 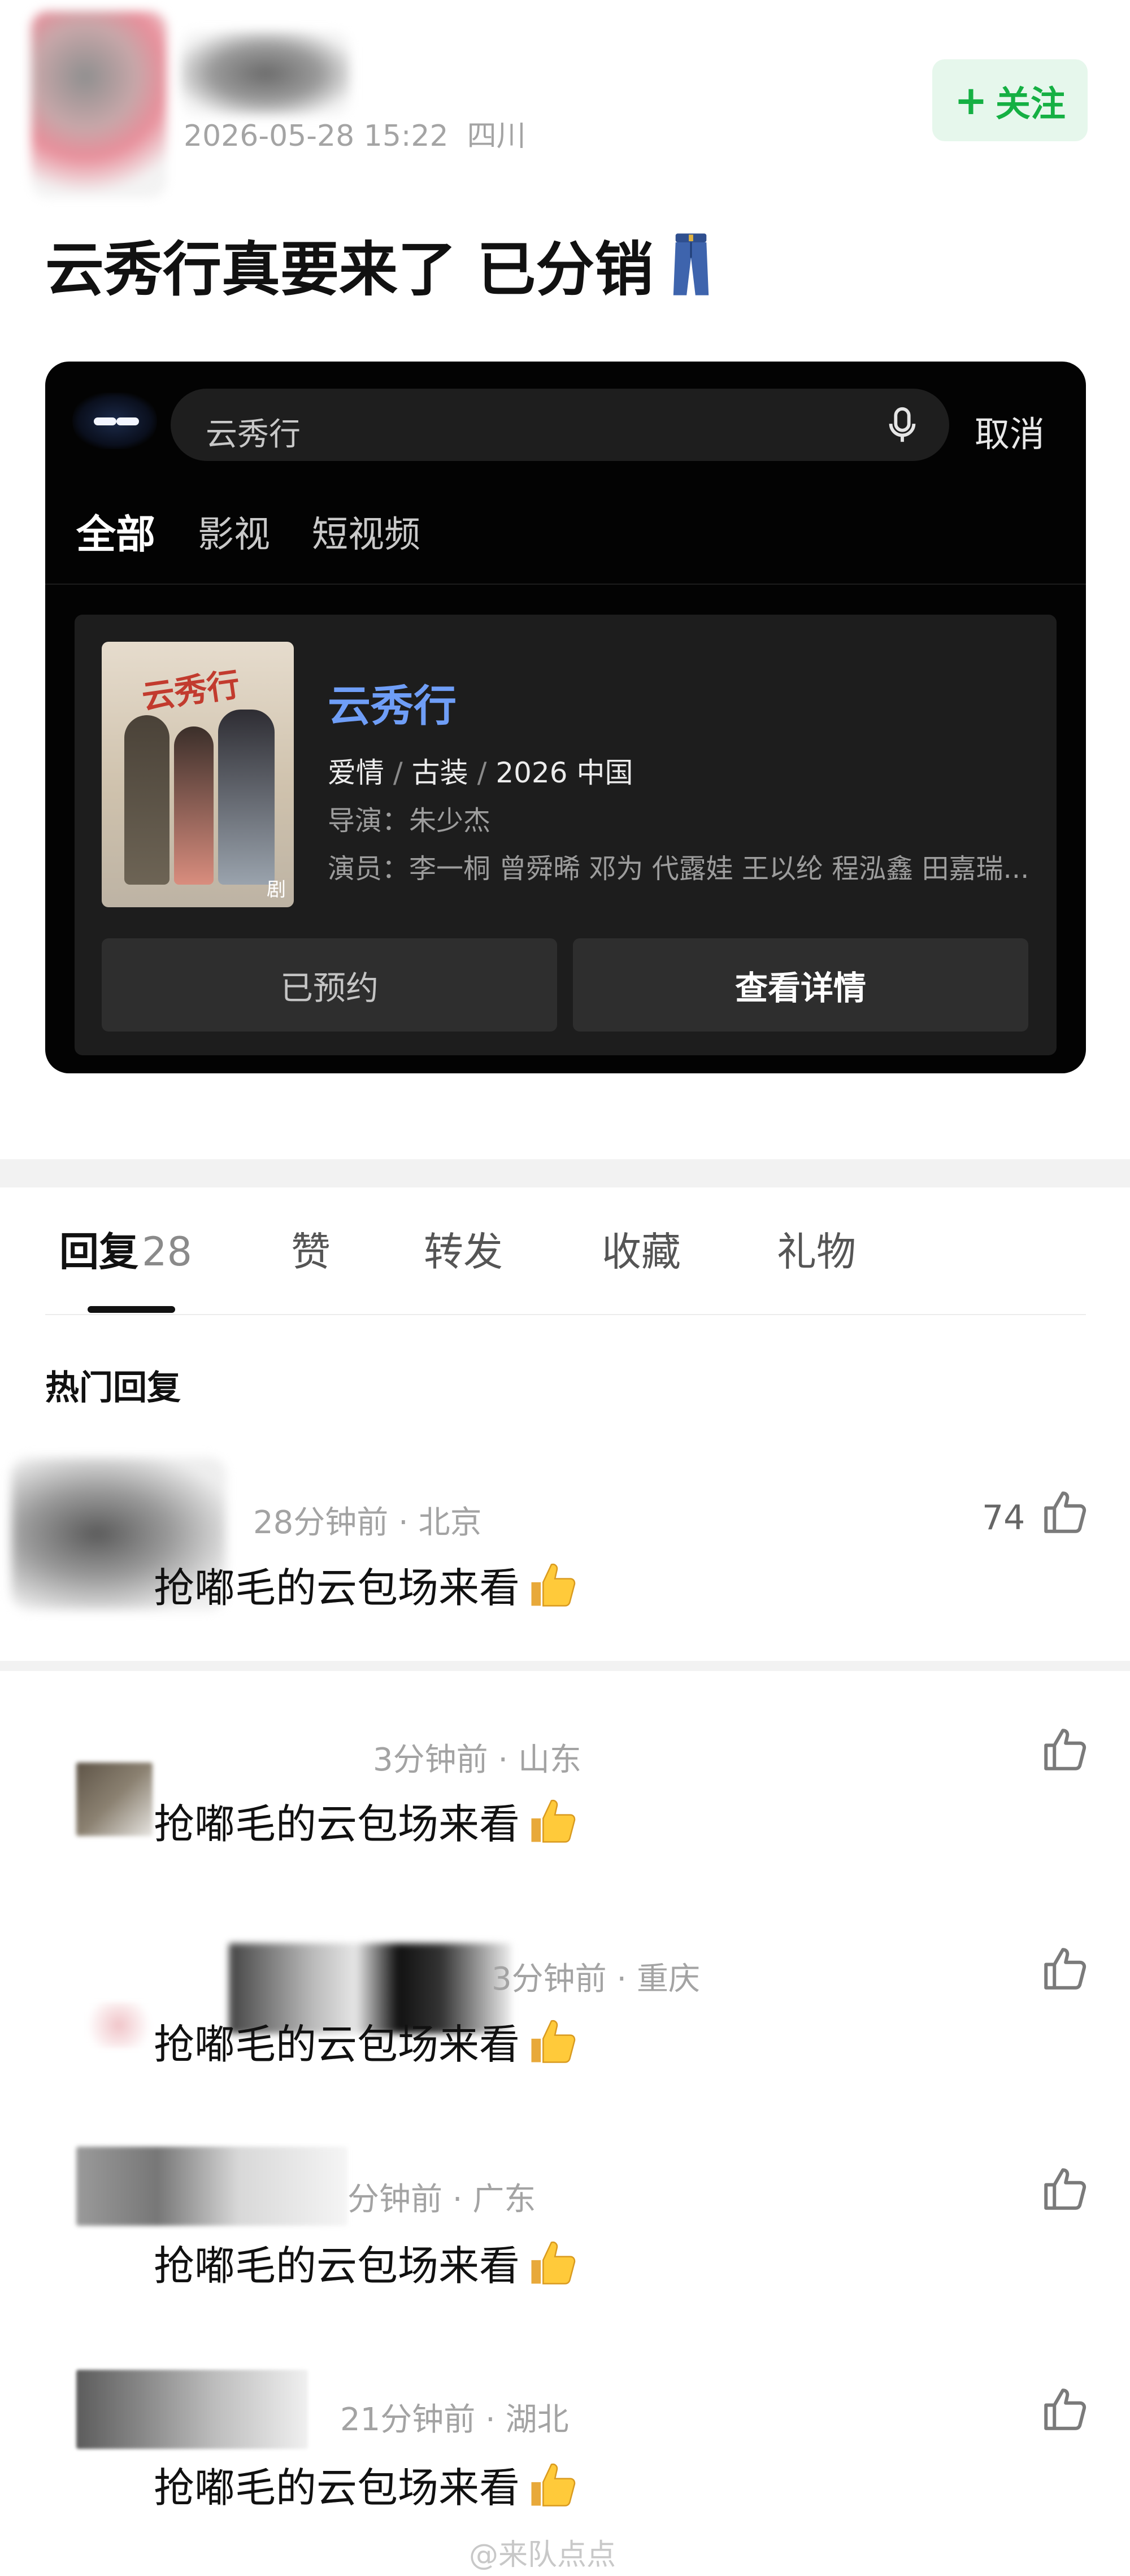 What do you see at coordinates (114, 421) in the screenshot?
I see `app-logo-icon` at bounding box center [114, 421].